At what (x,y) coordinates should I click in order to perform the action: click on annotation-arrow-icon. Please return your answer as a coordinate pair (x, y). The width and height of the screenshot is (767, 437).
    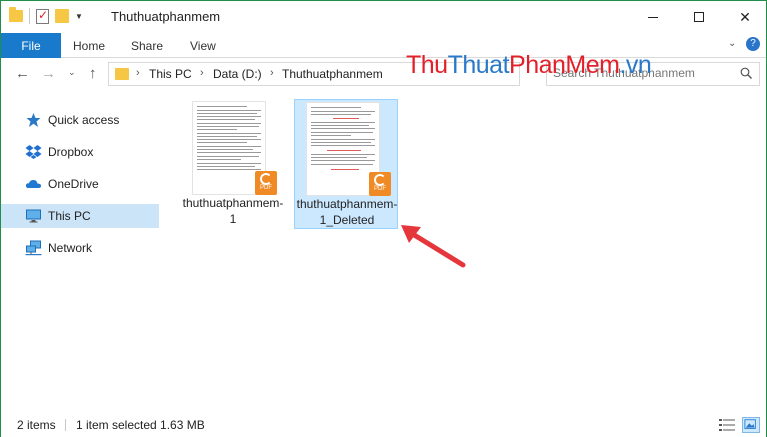
    Looking at the image, I should click on (433, 246).